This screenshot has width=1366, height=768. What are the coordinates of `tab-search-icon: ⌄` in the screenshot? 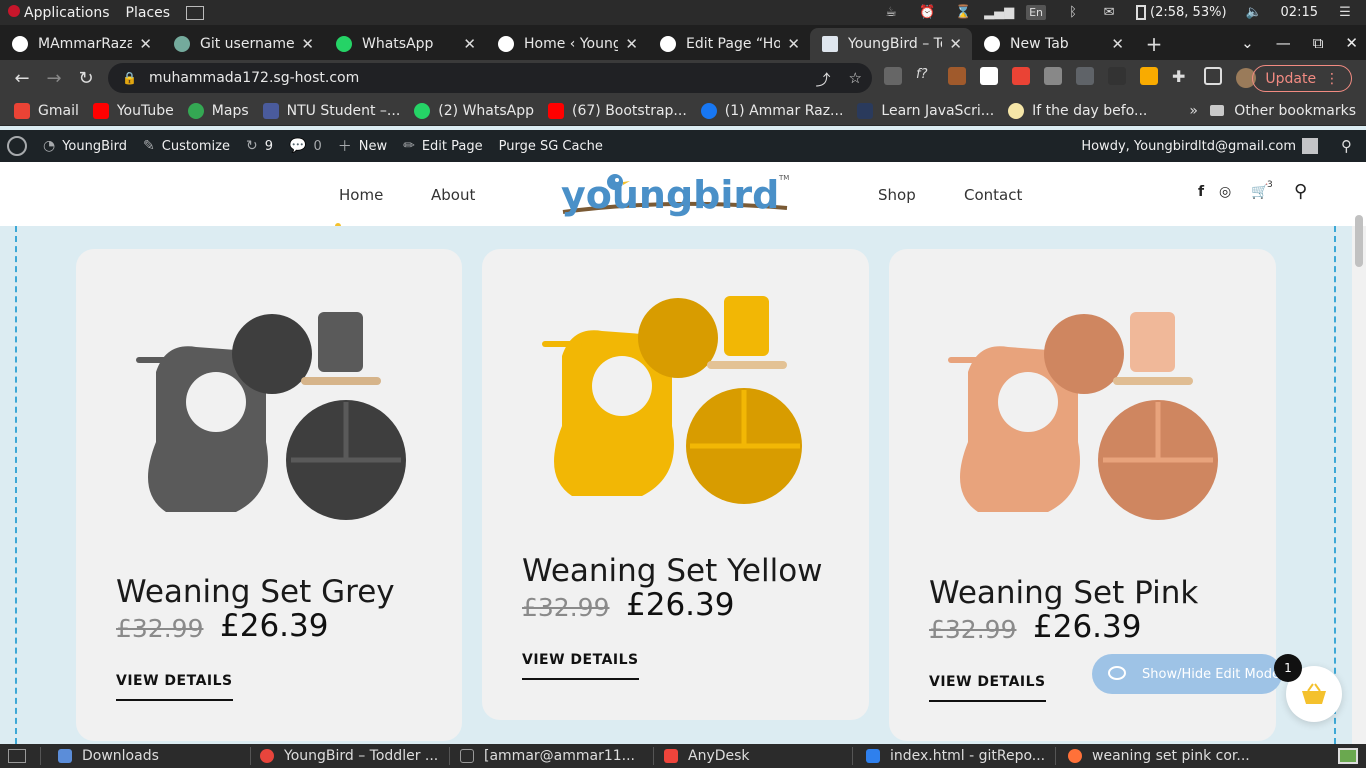 It's located at (1247, 43).